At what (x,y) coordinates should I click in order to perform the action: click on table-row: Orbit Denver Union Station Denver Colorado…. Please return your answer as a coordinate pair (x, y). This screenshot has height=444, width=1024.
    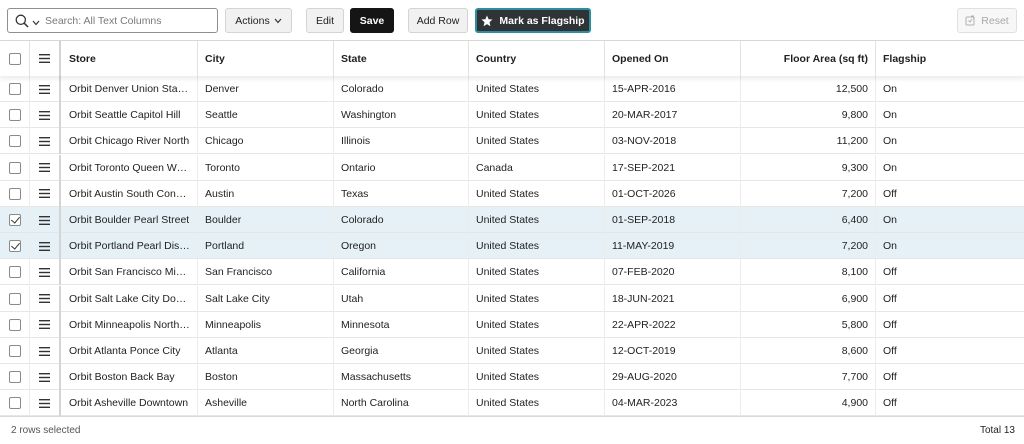
    Looking at the image, I should click on (512, 89).